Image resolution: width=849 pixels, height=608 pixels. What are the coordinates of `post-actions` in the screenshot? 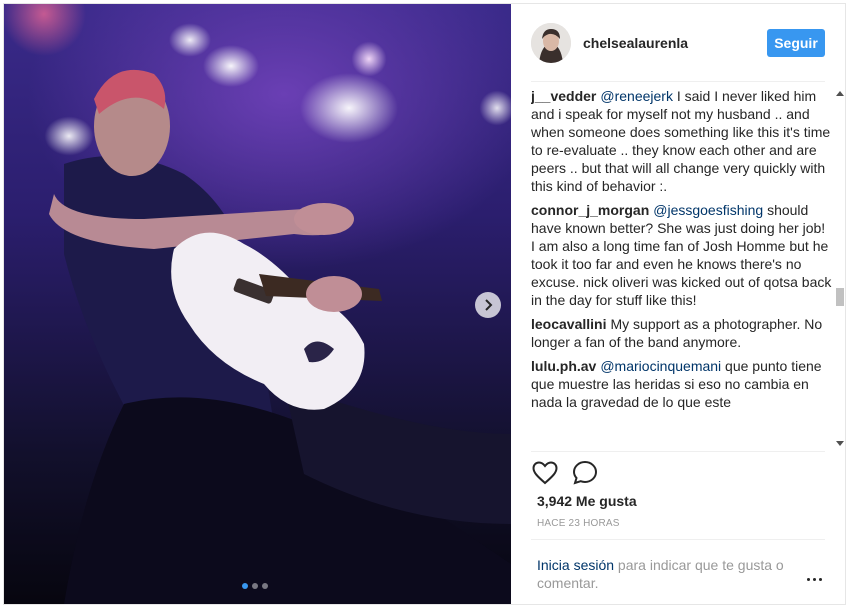 It's located at (678, 468).